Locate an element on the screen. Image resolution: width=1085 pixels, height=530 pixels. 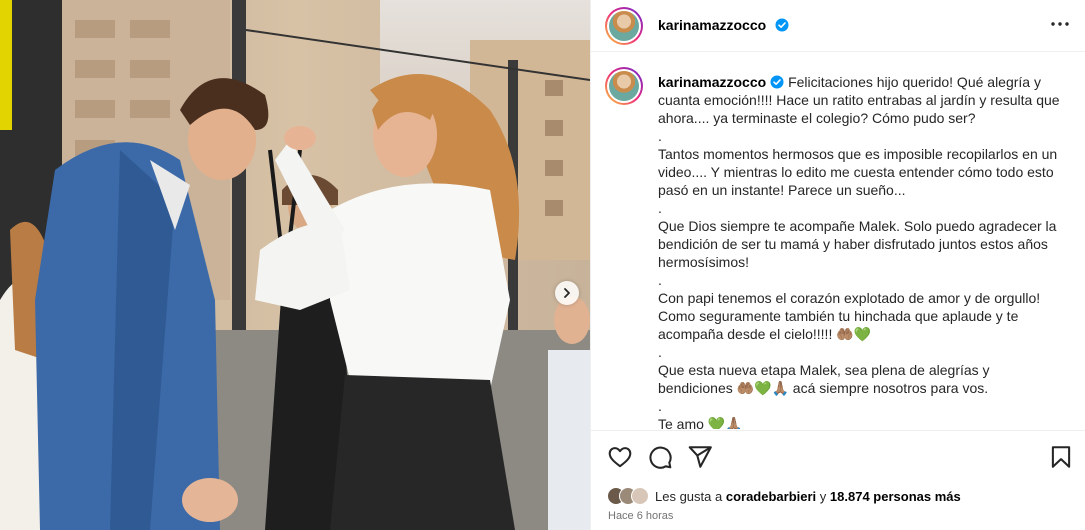
share-button is located at coordinates (700, 457).